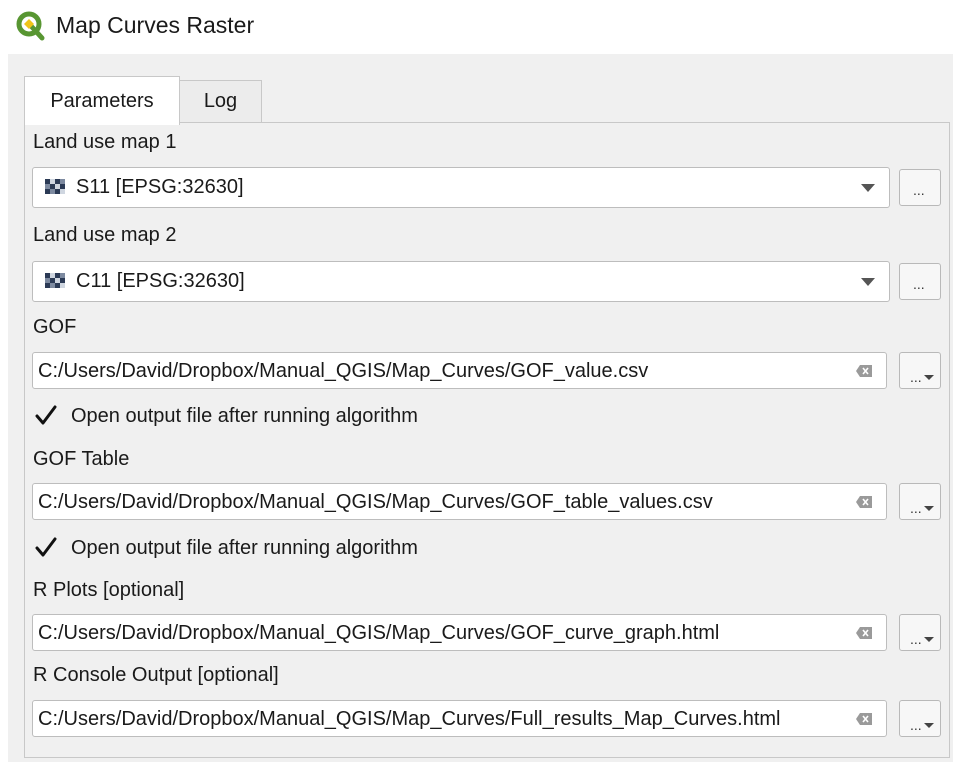 This screenshot has height=762, width=953. Describe the element at coordinates (461, 281) in the screenshot. I see `land-use-map-2-select: C11 [EPSG:32630]` at that location.